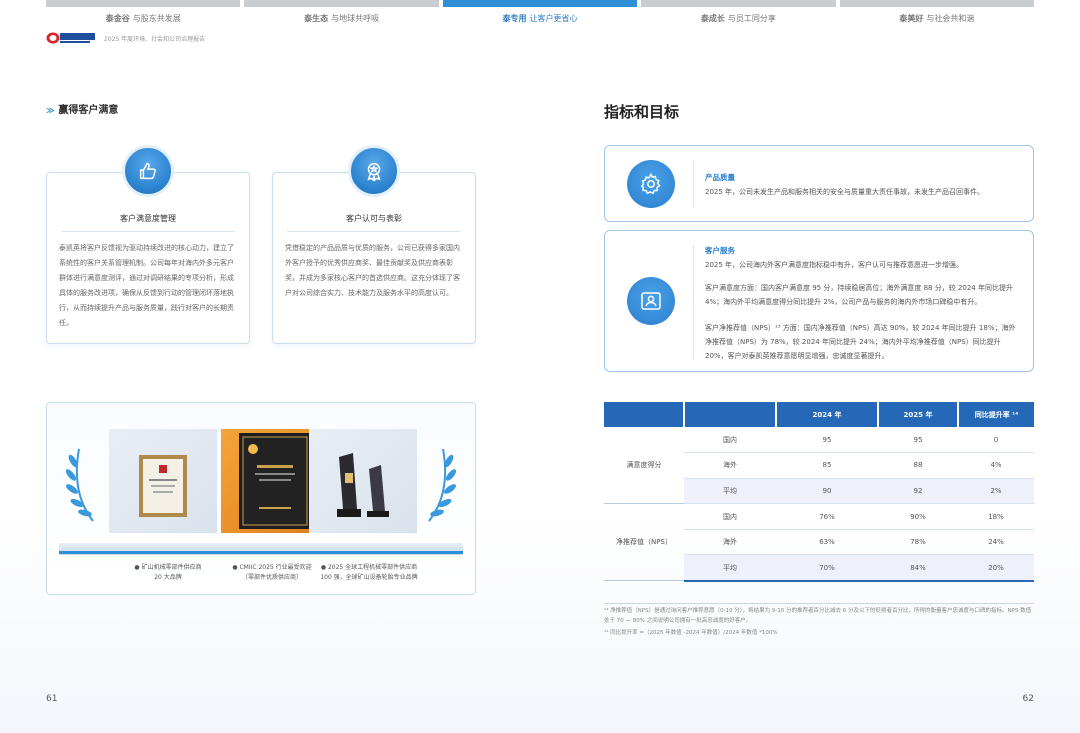 This screenshot has height=733, width=1080. Describe the element at coordinates (374, 171) in the screenshot. I see `medal-icon` at that location.